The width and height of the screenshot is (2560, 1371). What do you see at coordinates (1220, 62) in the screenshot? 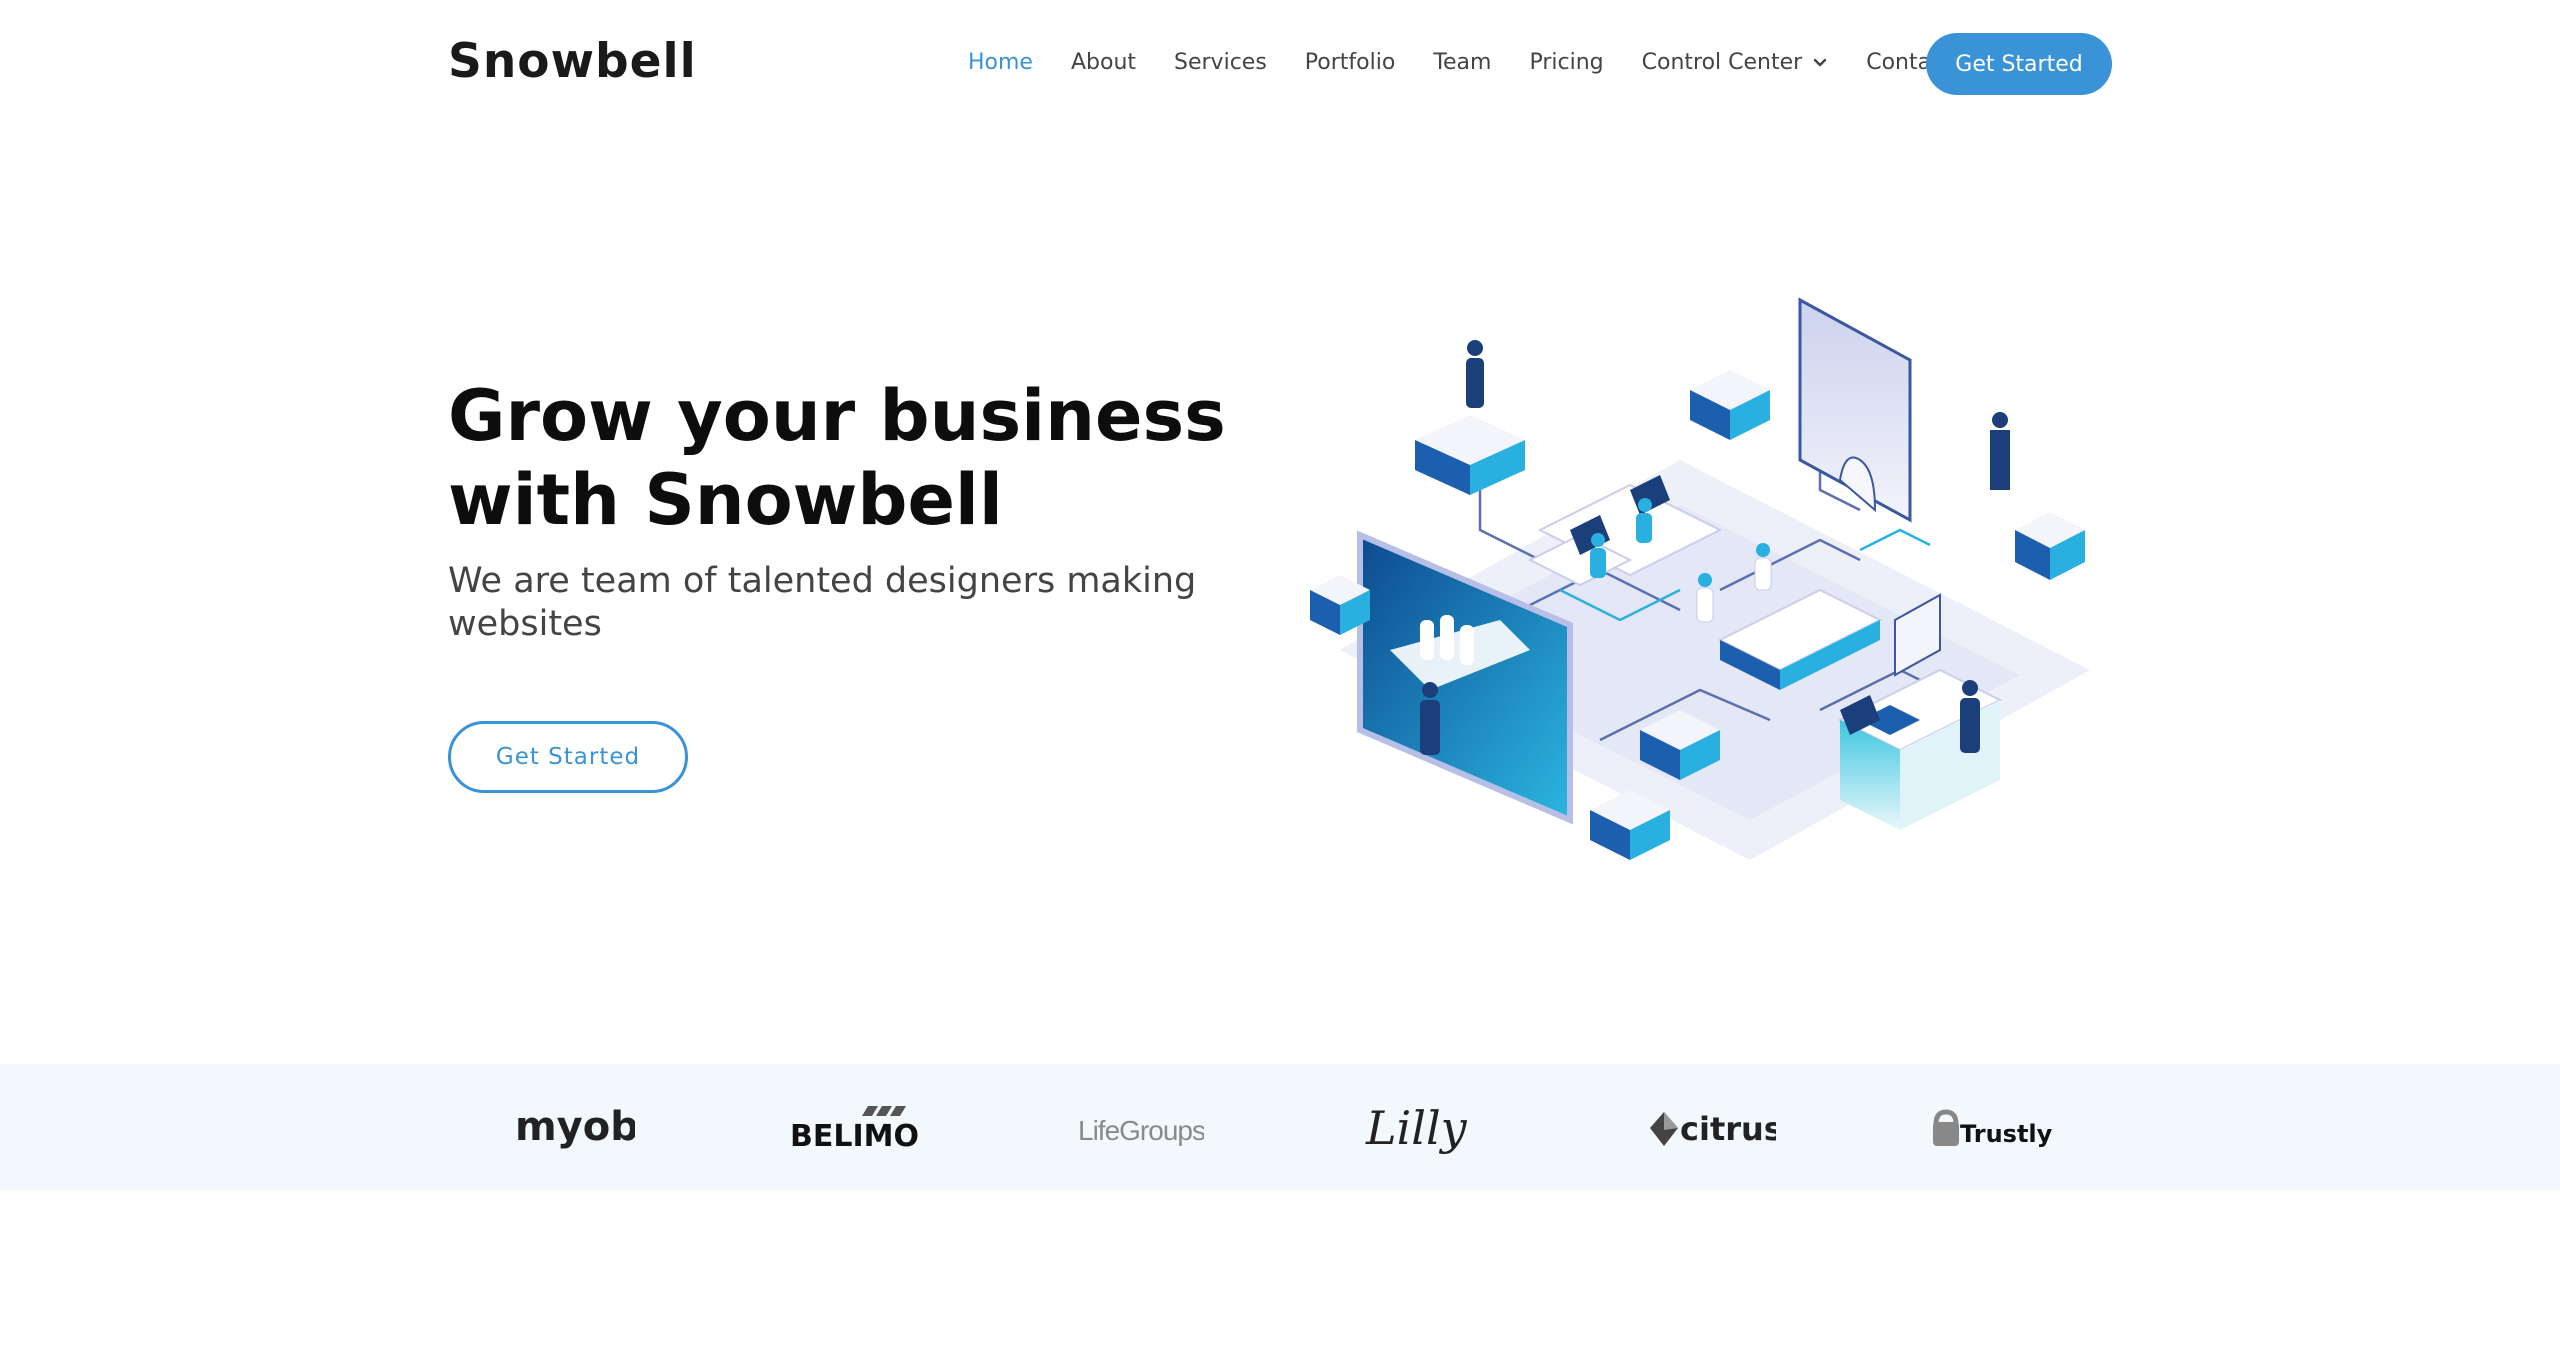
I see `nav-services: Services` at bounding box center [1220, 62].